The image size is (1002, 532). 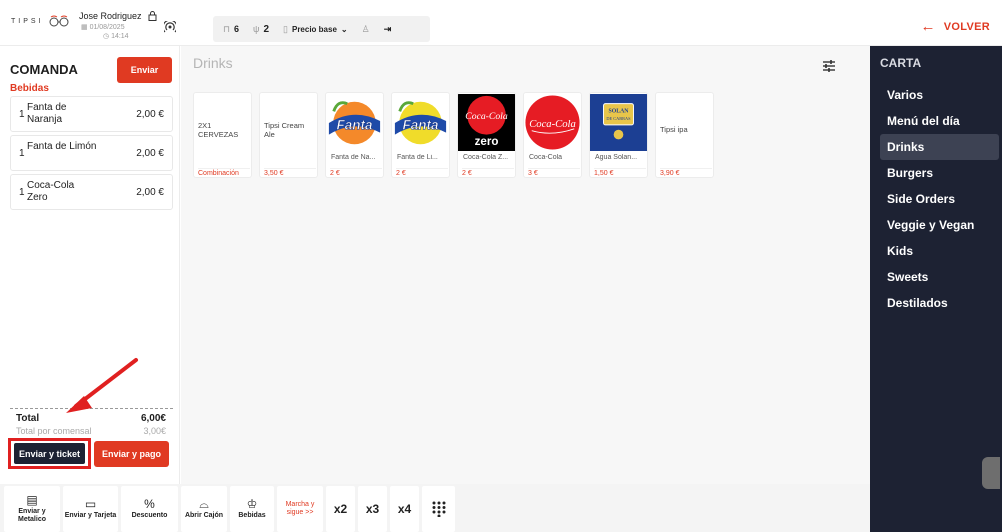 I want to click on product-card: Fanta Fanta de Na... 2 €, so click(x=354, y=135).